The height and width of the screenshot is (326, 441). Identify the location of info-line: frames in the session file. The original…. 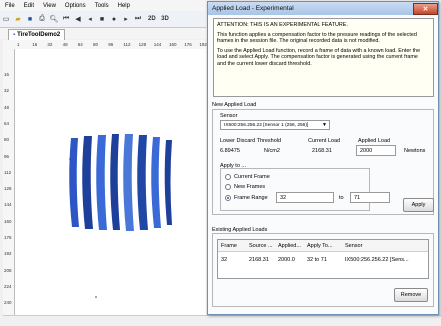
(298, 41).